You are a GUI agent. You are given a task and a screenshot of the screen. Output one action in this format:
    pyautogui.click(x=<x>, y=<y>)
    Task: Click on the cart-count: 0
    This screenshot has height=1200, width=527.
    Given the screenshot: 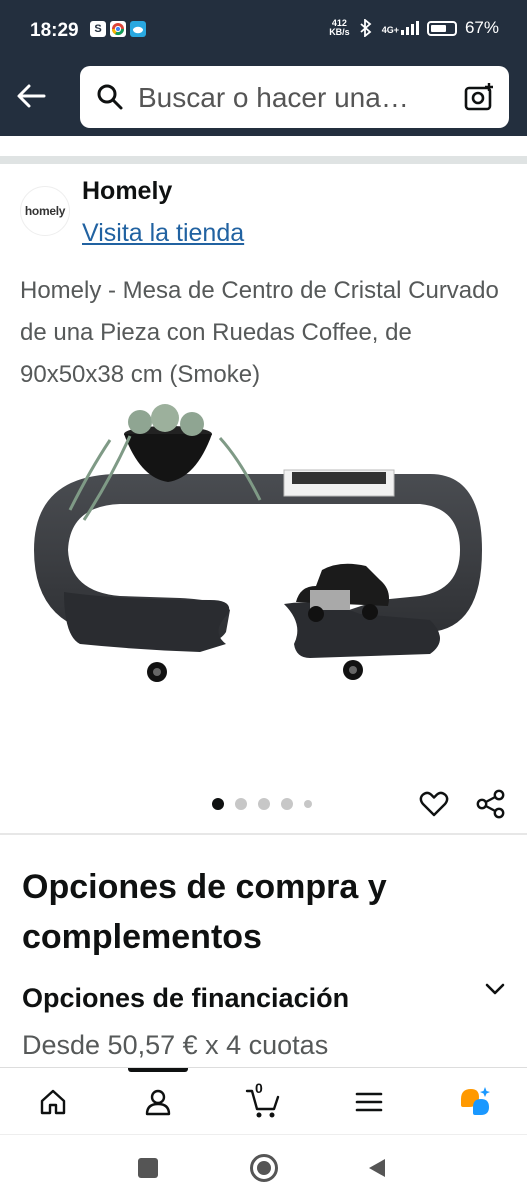 What is the action you would take?
    pyautogui.click(x=259, y=1088)
    